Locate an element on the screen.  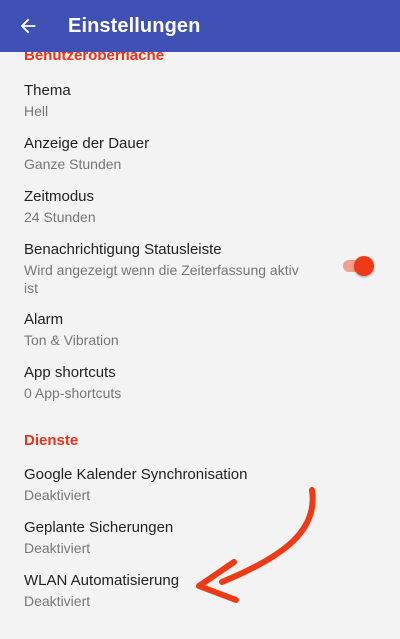
pref-theme: Thema Hell is located at coordinates (200, 100).